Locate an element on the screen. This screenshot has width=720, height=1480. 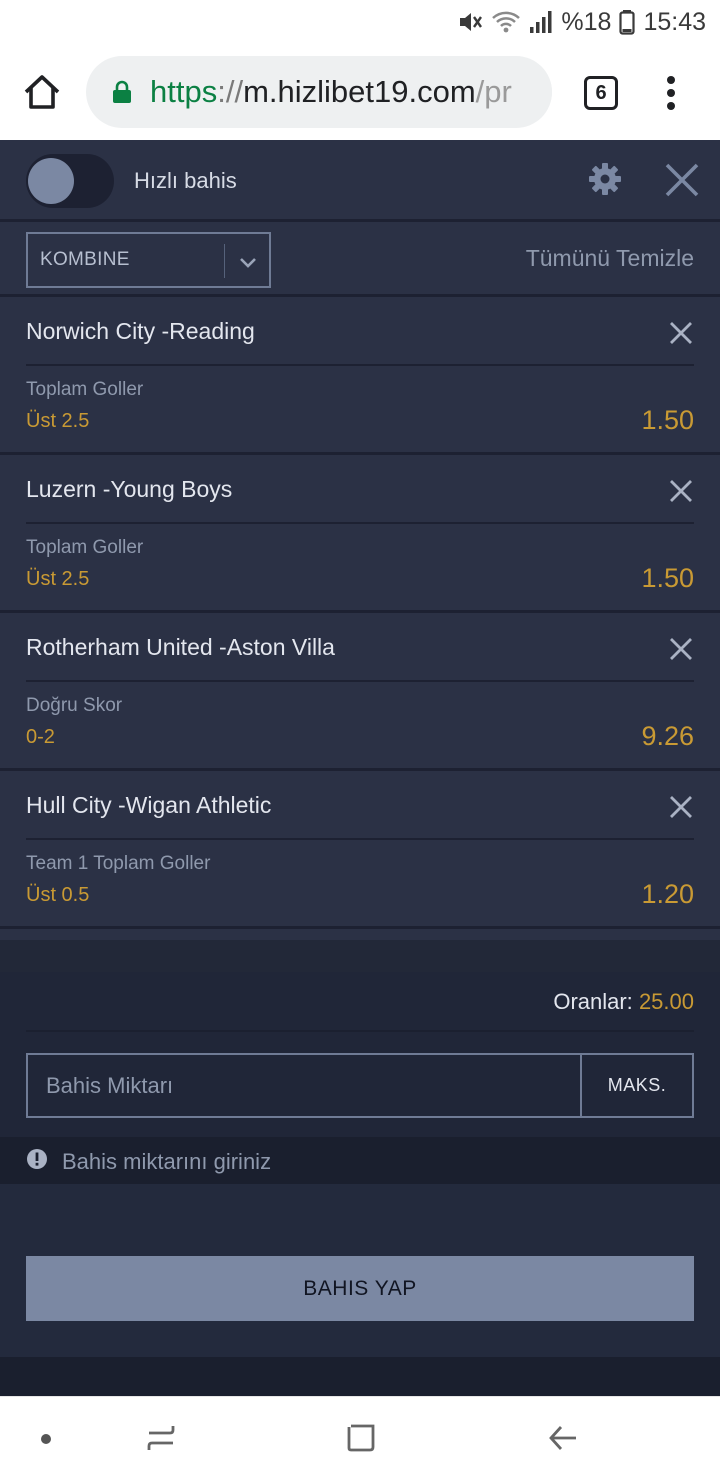
stake-warning: Bahis miktarını giriniz is located at coordinates (360, 1160).